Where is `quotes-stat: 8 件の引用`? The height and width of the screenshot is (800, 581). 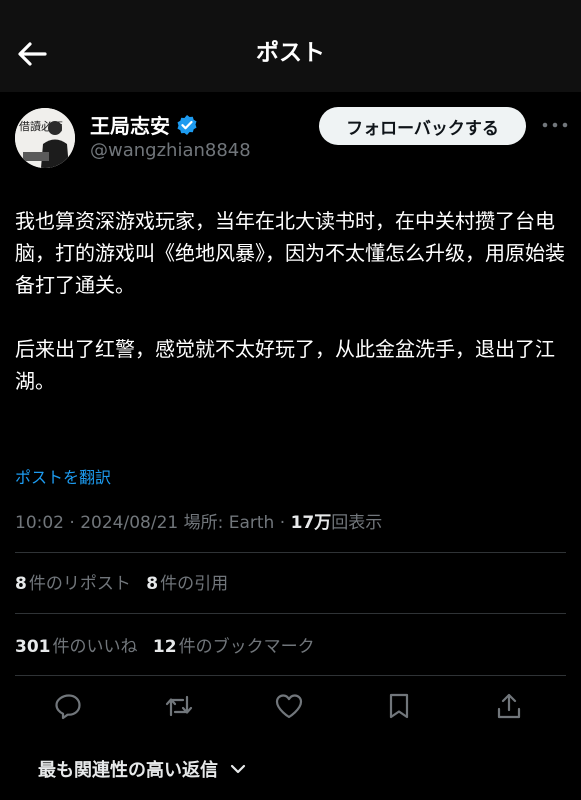
quotes-stat: 8 件の引用 is located at coordinates (187, 584).